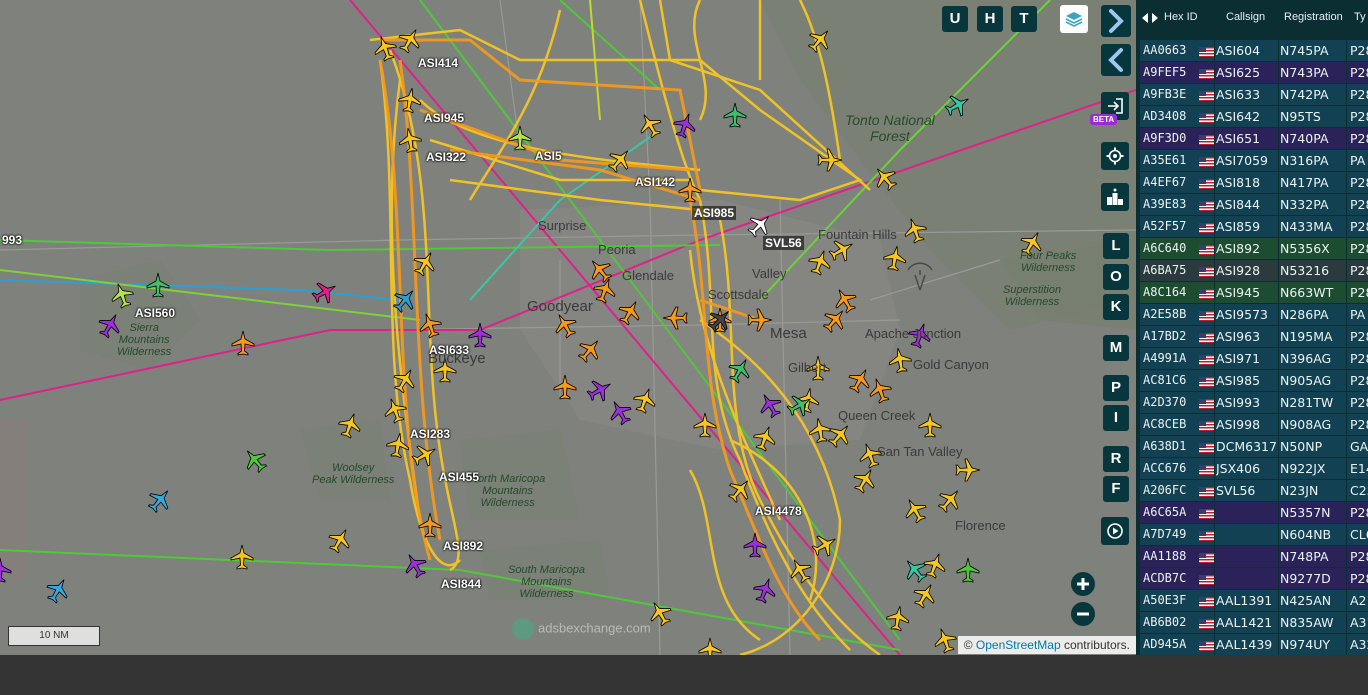 The width and height of the screenshot is (1368, 695). I want to click on table-row: AD945A AAL1439 N974UY A32, so click(1254, 644).